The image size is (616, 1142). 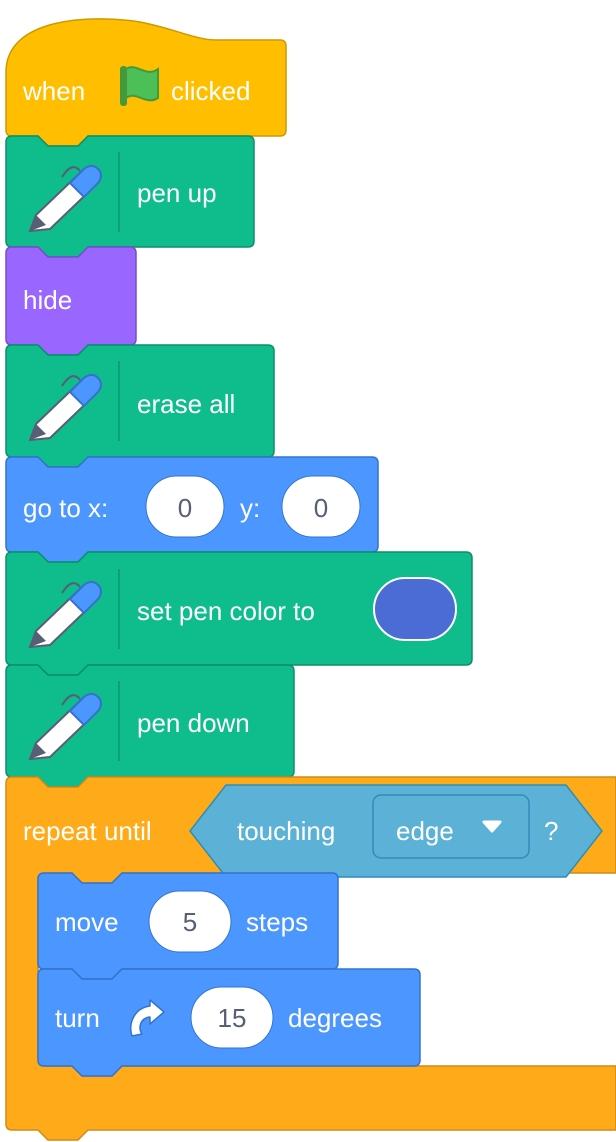 What do you see at coordinates (226, 611) in the screenshot?
I see `set-pen-color-label: set pen color to` at bounding box center [226, 611].